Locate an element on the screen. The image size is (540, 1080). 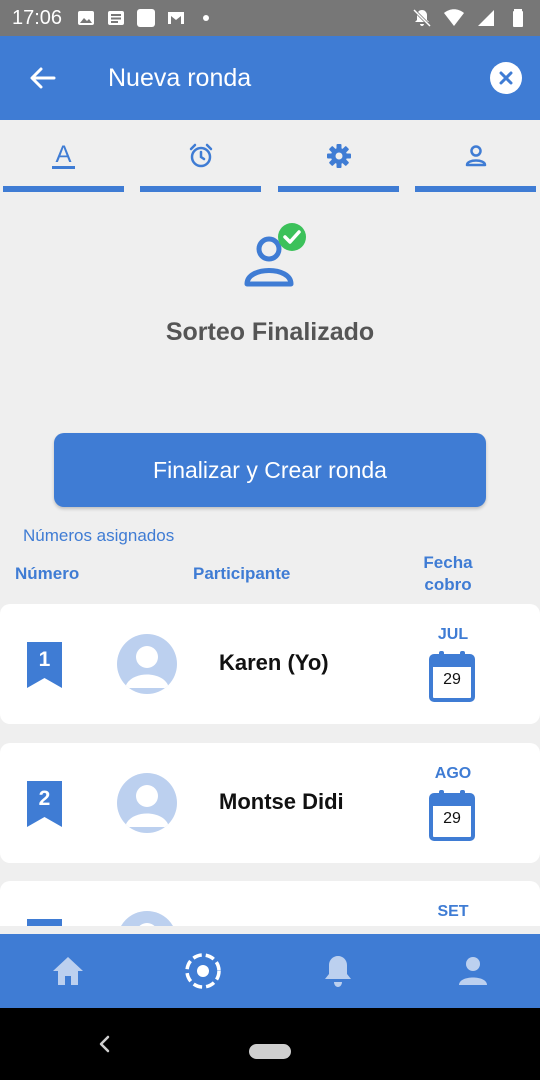
dot-icon is located at coordinates (206, 18).